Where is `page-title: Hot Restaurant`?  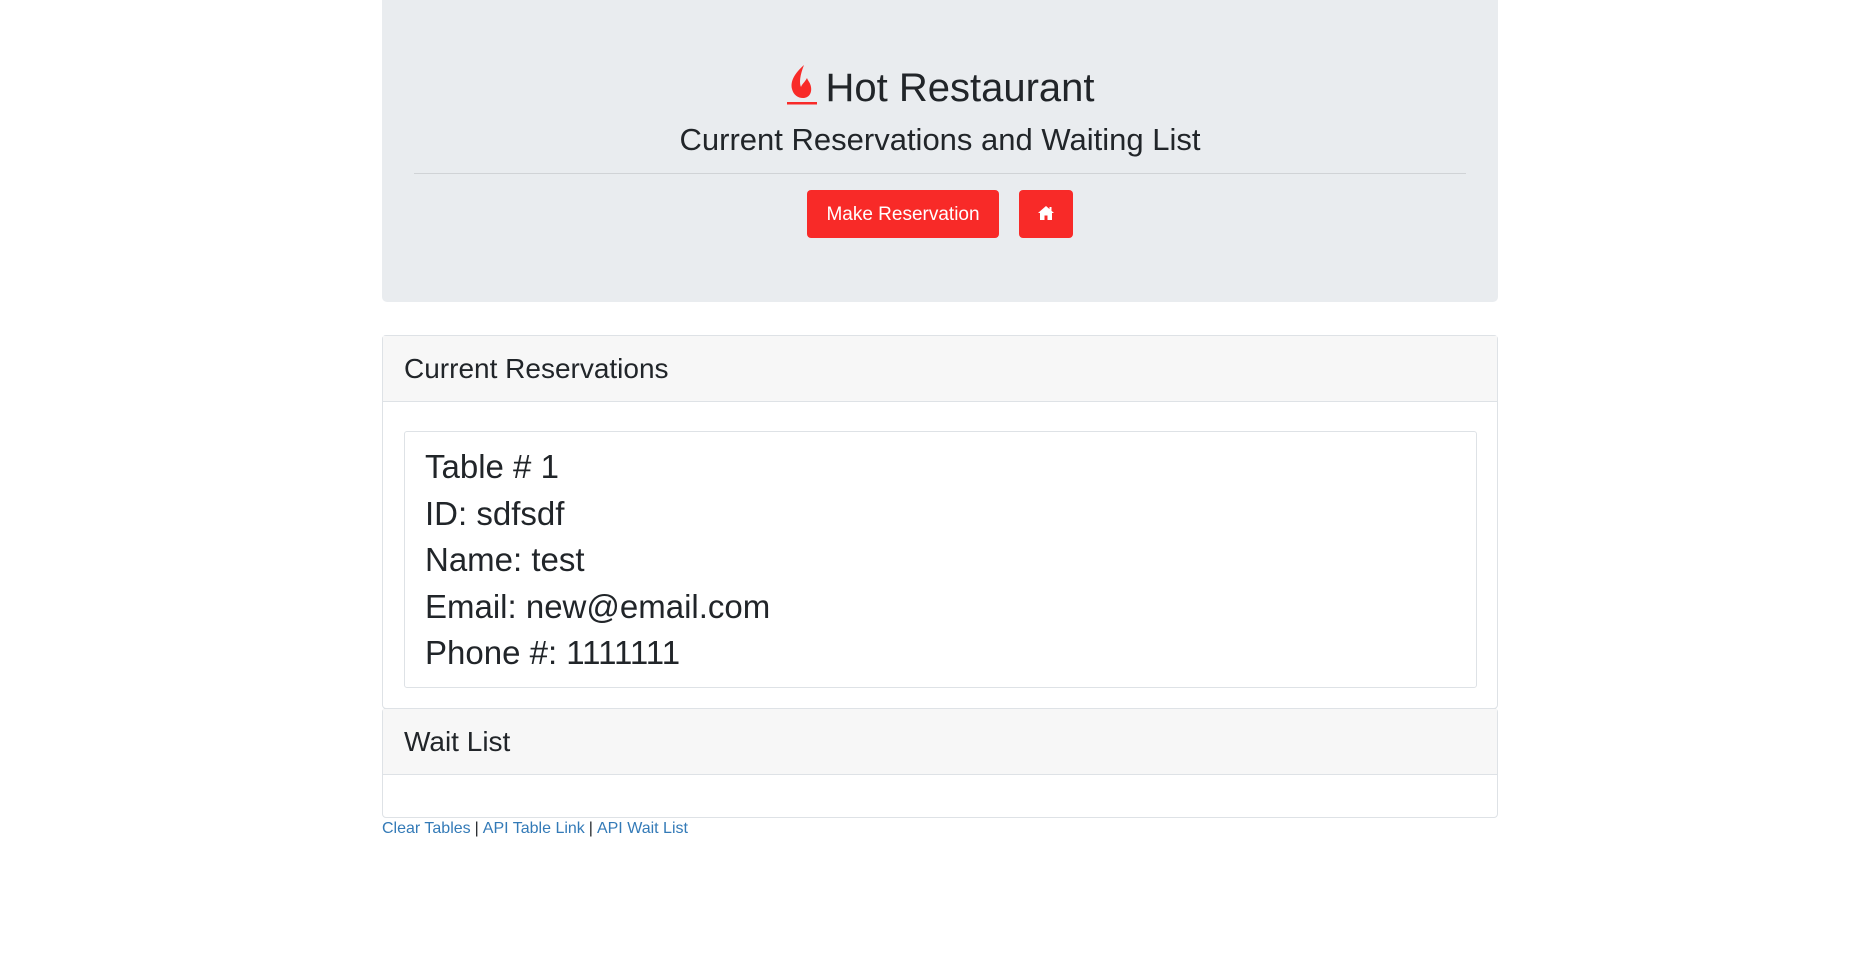
page-title: Hot Restaurant is located at coordinates (940, 88).